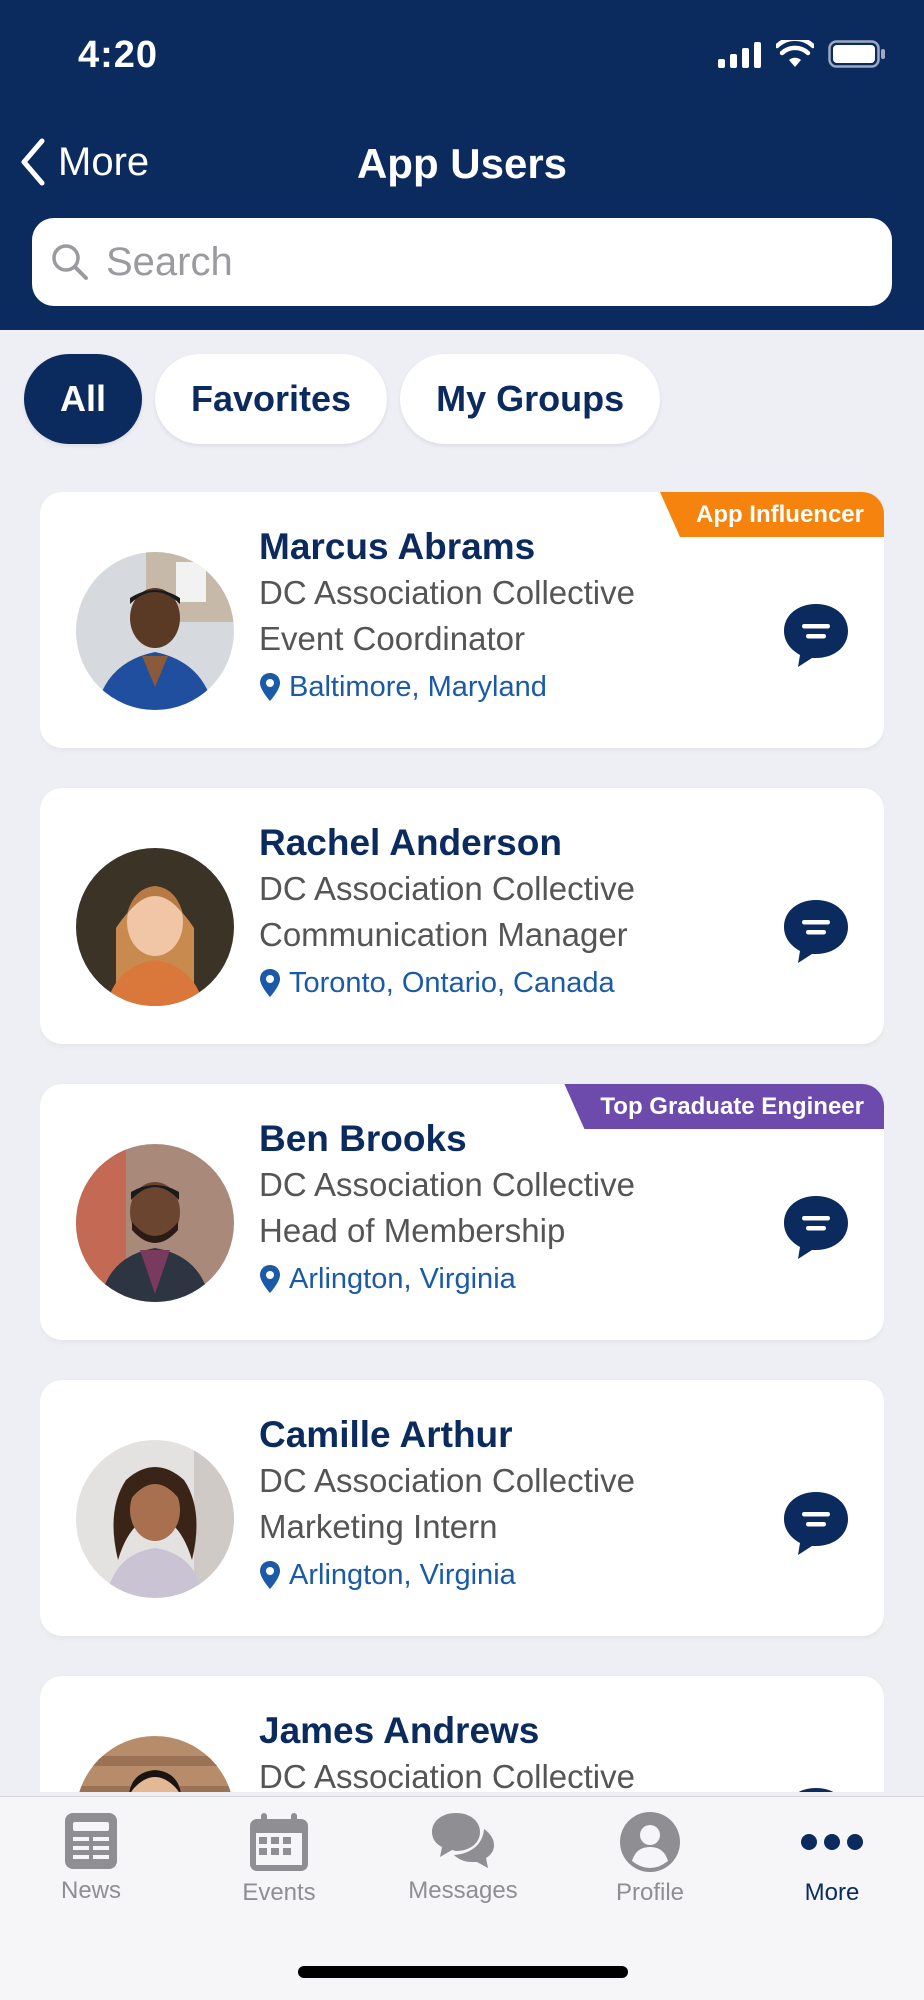 The image size is (924, 2000). I want to click on status-icons, so click(802, 54).